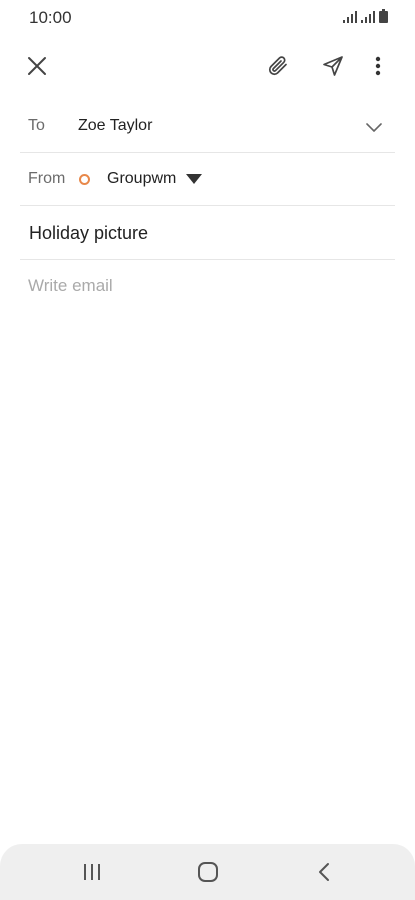  Describe the element at coordinates (207, 66) in the screenshot. I see `toolbar` at that location.